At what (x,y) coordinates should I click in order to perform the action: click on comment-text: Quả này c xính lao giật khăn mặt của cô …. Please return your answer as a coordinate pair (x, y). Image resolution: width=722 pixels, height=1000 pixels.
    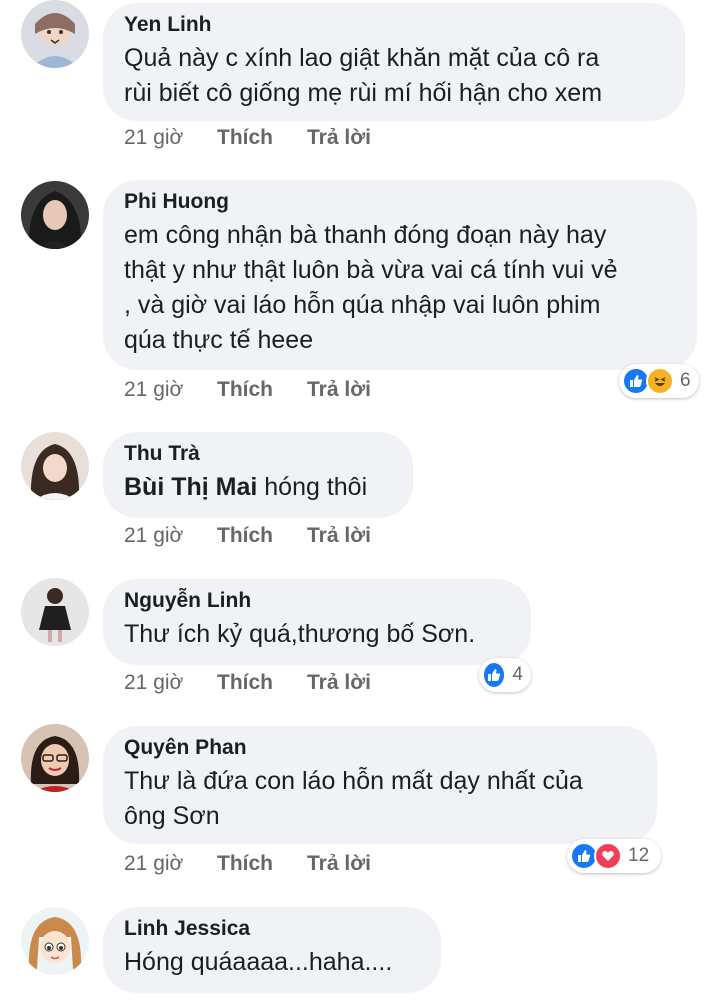
    Looking at the image, I should click on (363, 75).